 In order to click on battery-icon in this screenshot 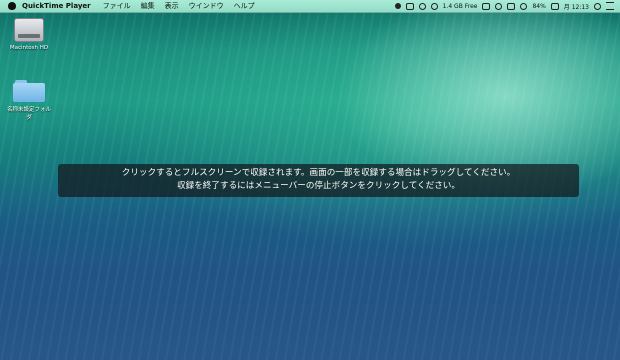, I will do `click(554, 6)`.